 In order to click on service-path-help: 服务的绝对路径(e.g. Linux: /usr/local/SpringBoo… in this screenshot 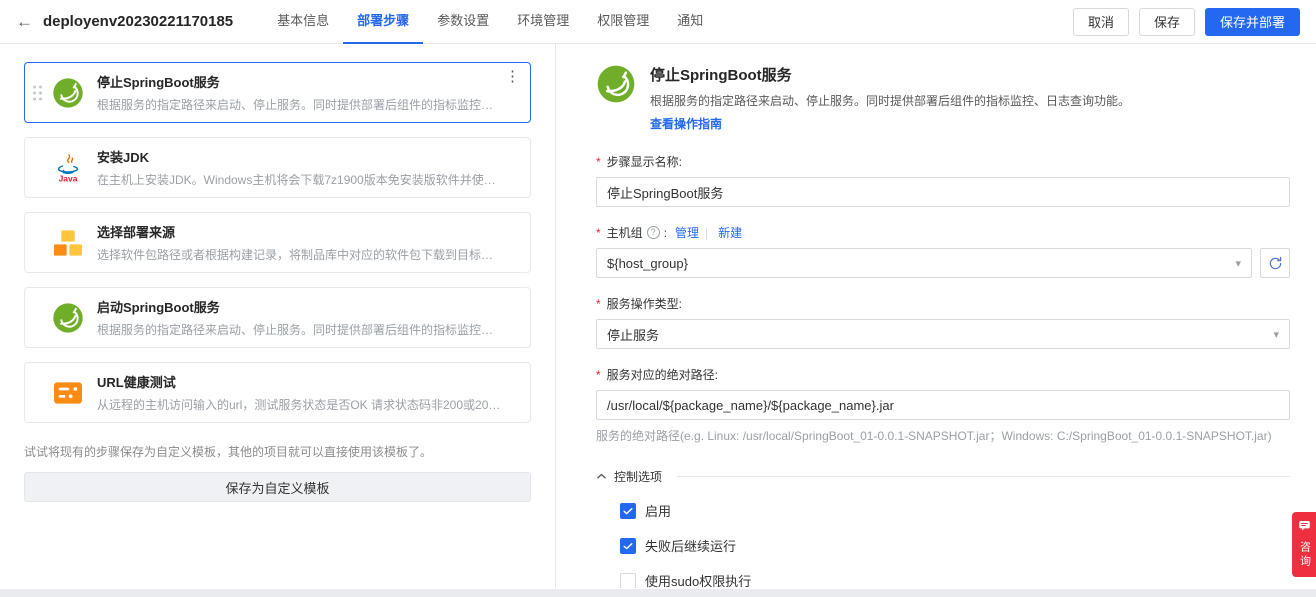, I will do `click(934, 436)`.